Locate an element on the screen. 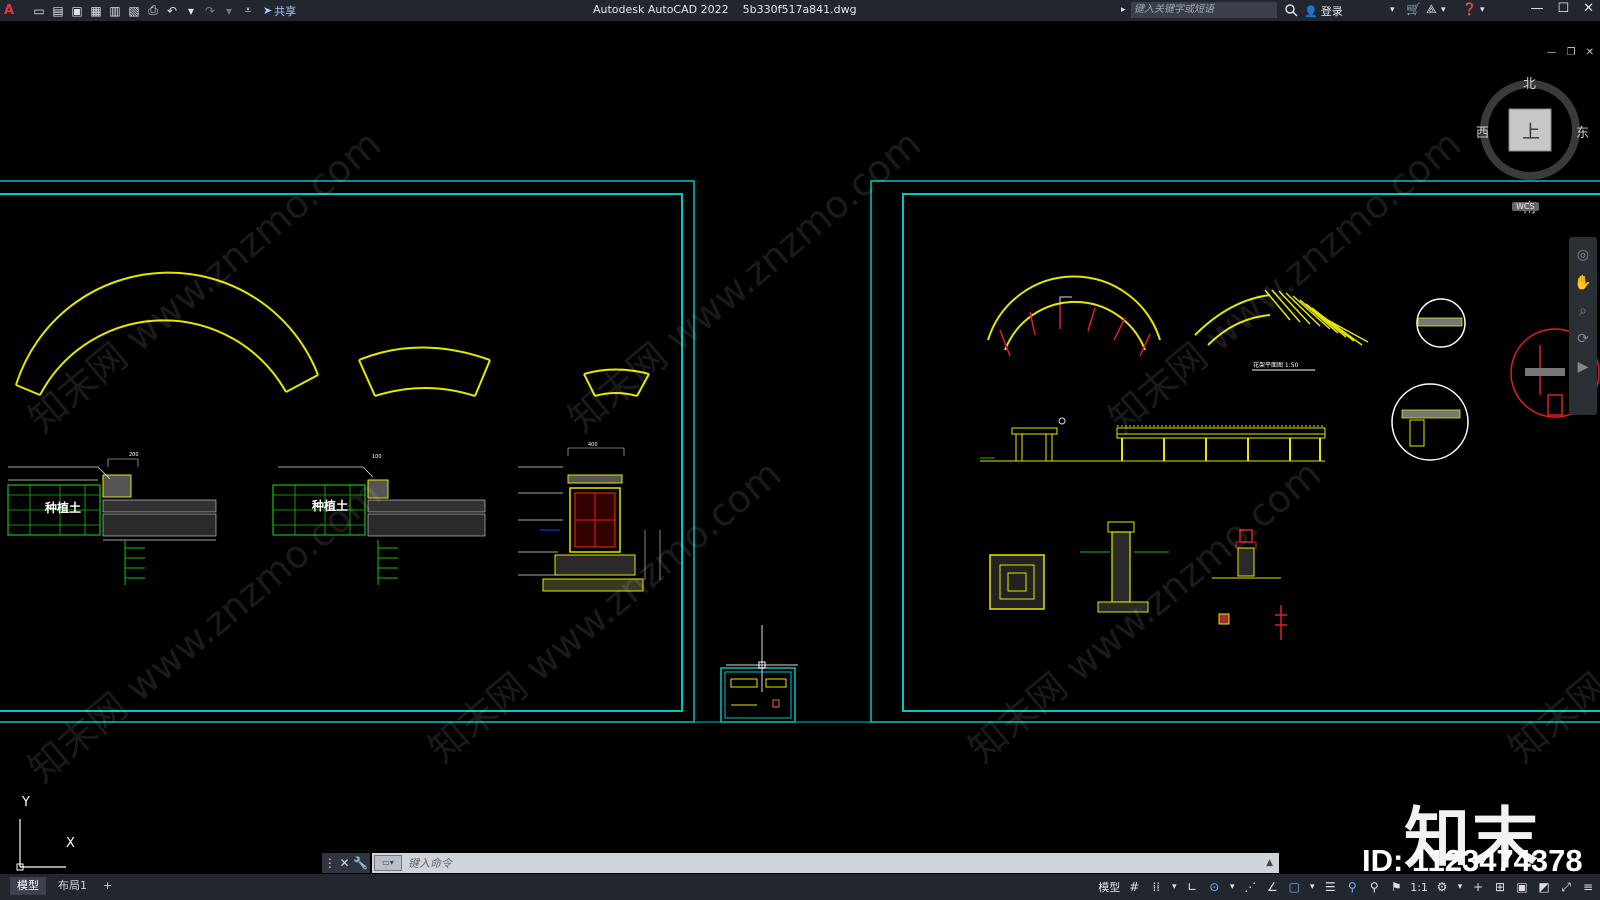 This screenshot has height=900, width=1600. redo-icon: ↷ is located at coordinates (210, 11).